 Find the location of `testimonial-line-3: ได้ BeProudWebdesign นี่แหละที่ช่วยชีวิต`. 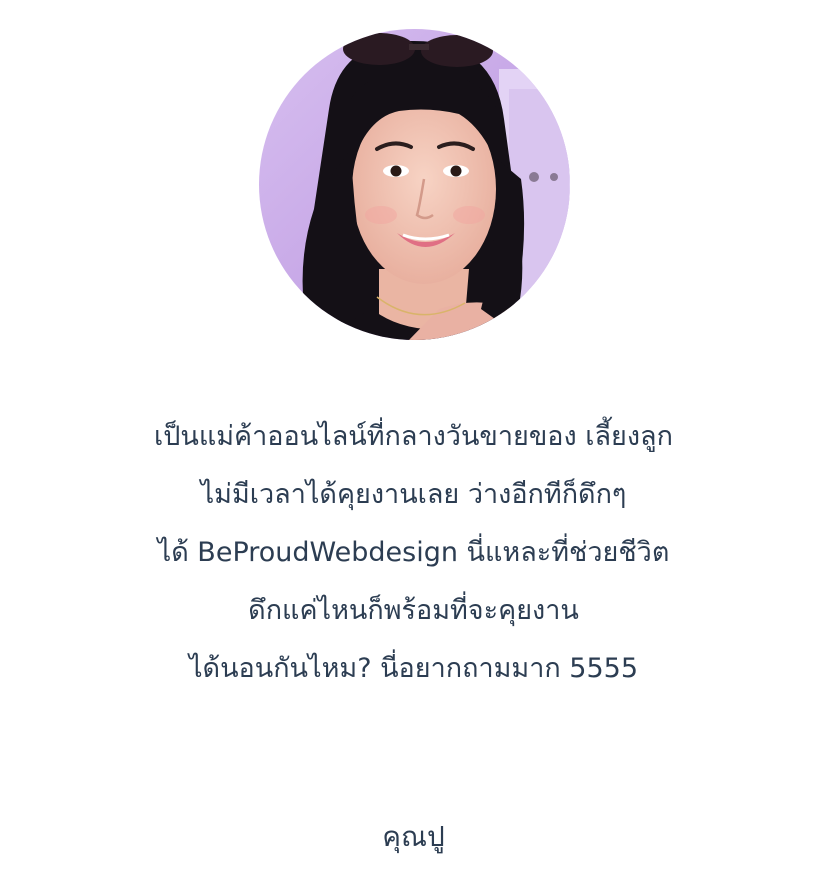

testimonial-line-3: ได้ BeProudWebdesign นี่แหละที่ช่วยชีวิต is located at coordinates (413, 552).